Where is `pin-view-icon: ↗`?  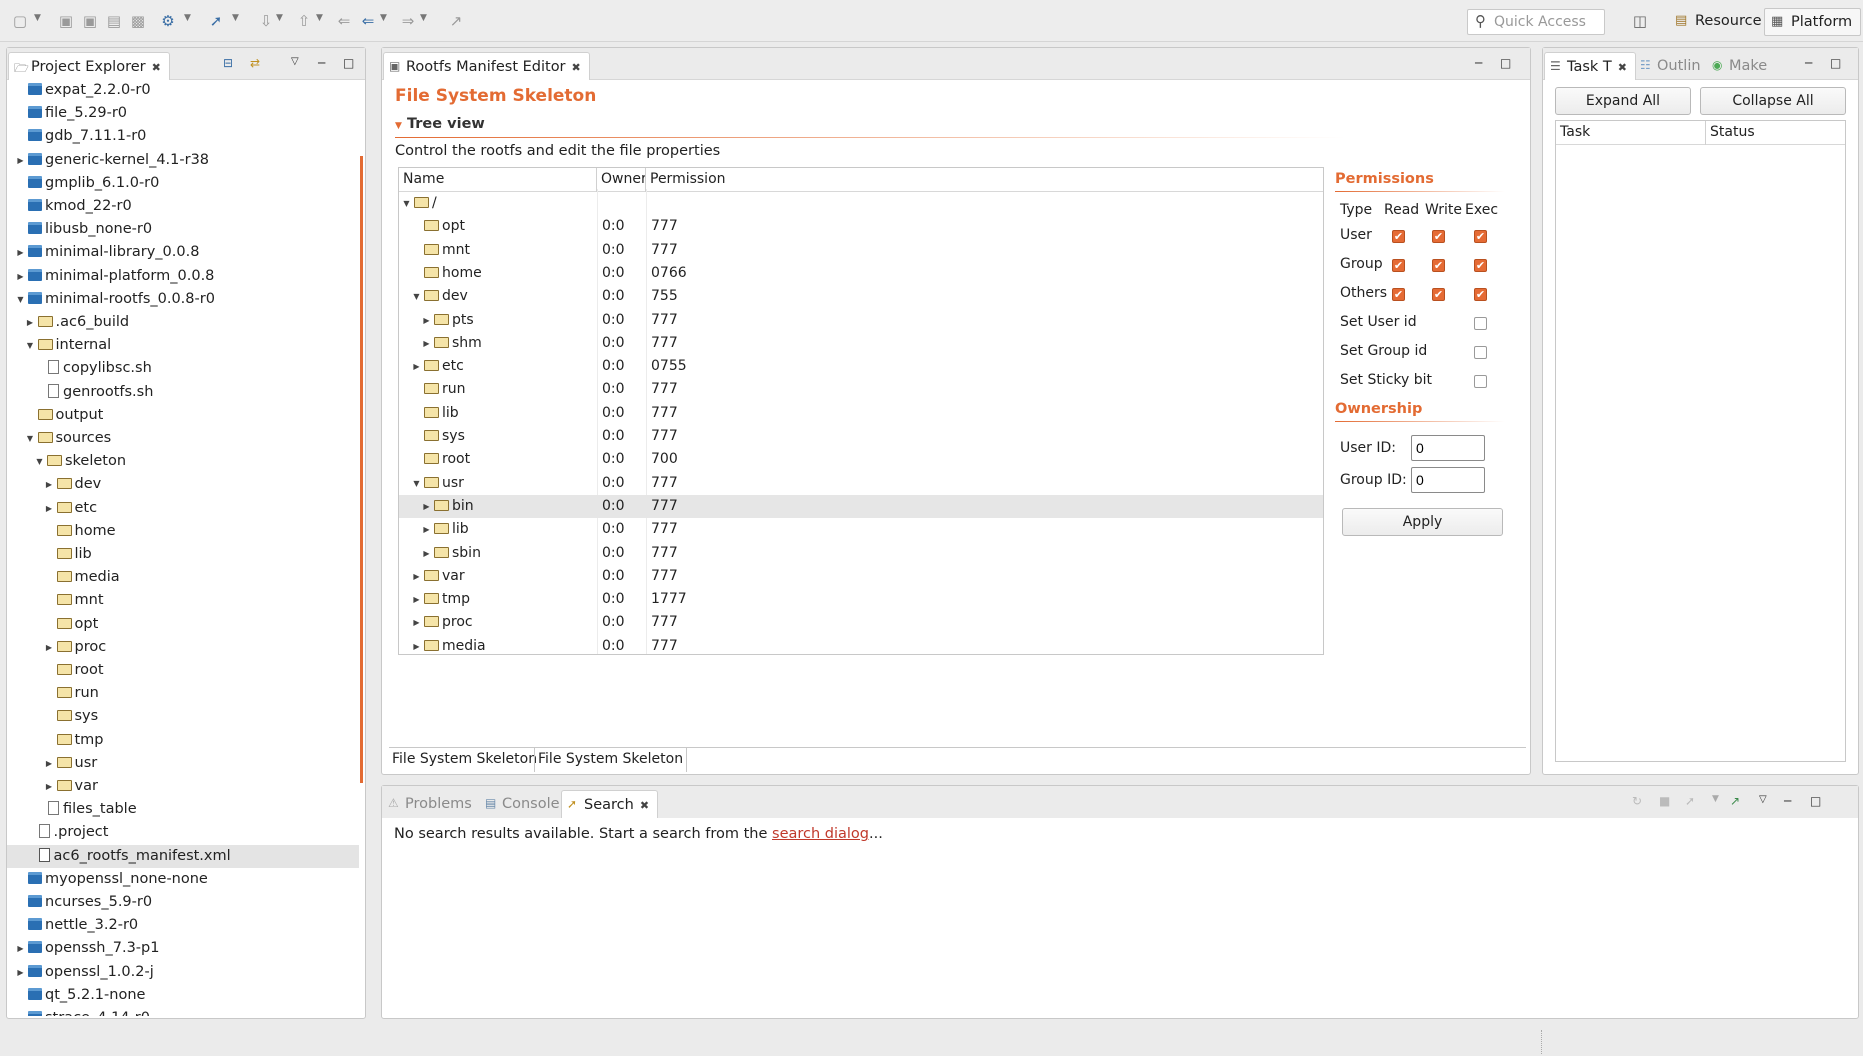 pin-view-icon: ↗ is located at coordinates (1735, 801).